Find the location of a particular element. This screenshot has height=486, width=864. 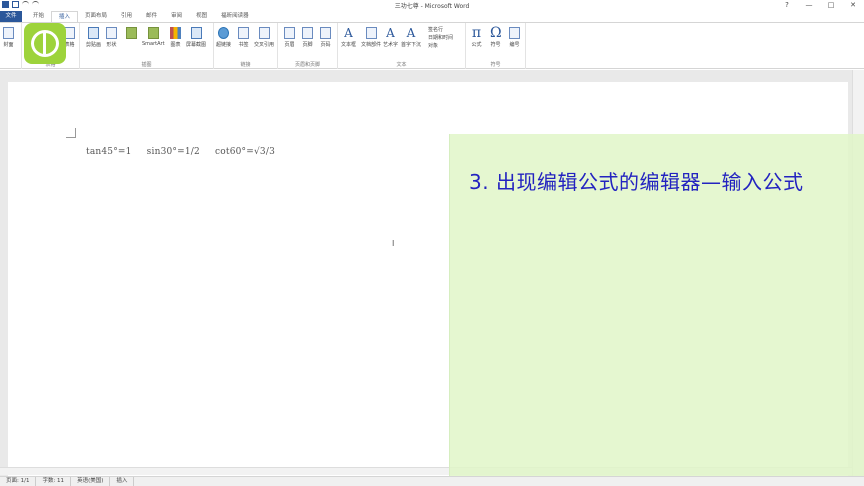

smartart-icon is located at coordinates (153, 33).